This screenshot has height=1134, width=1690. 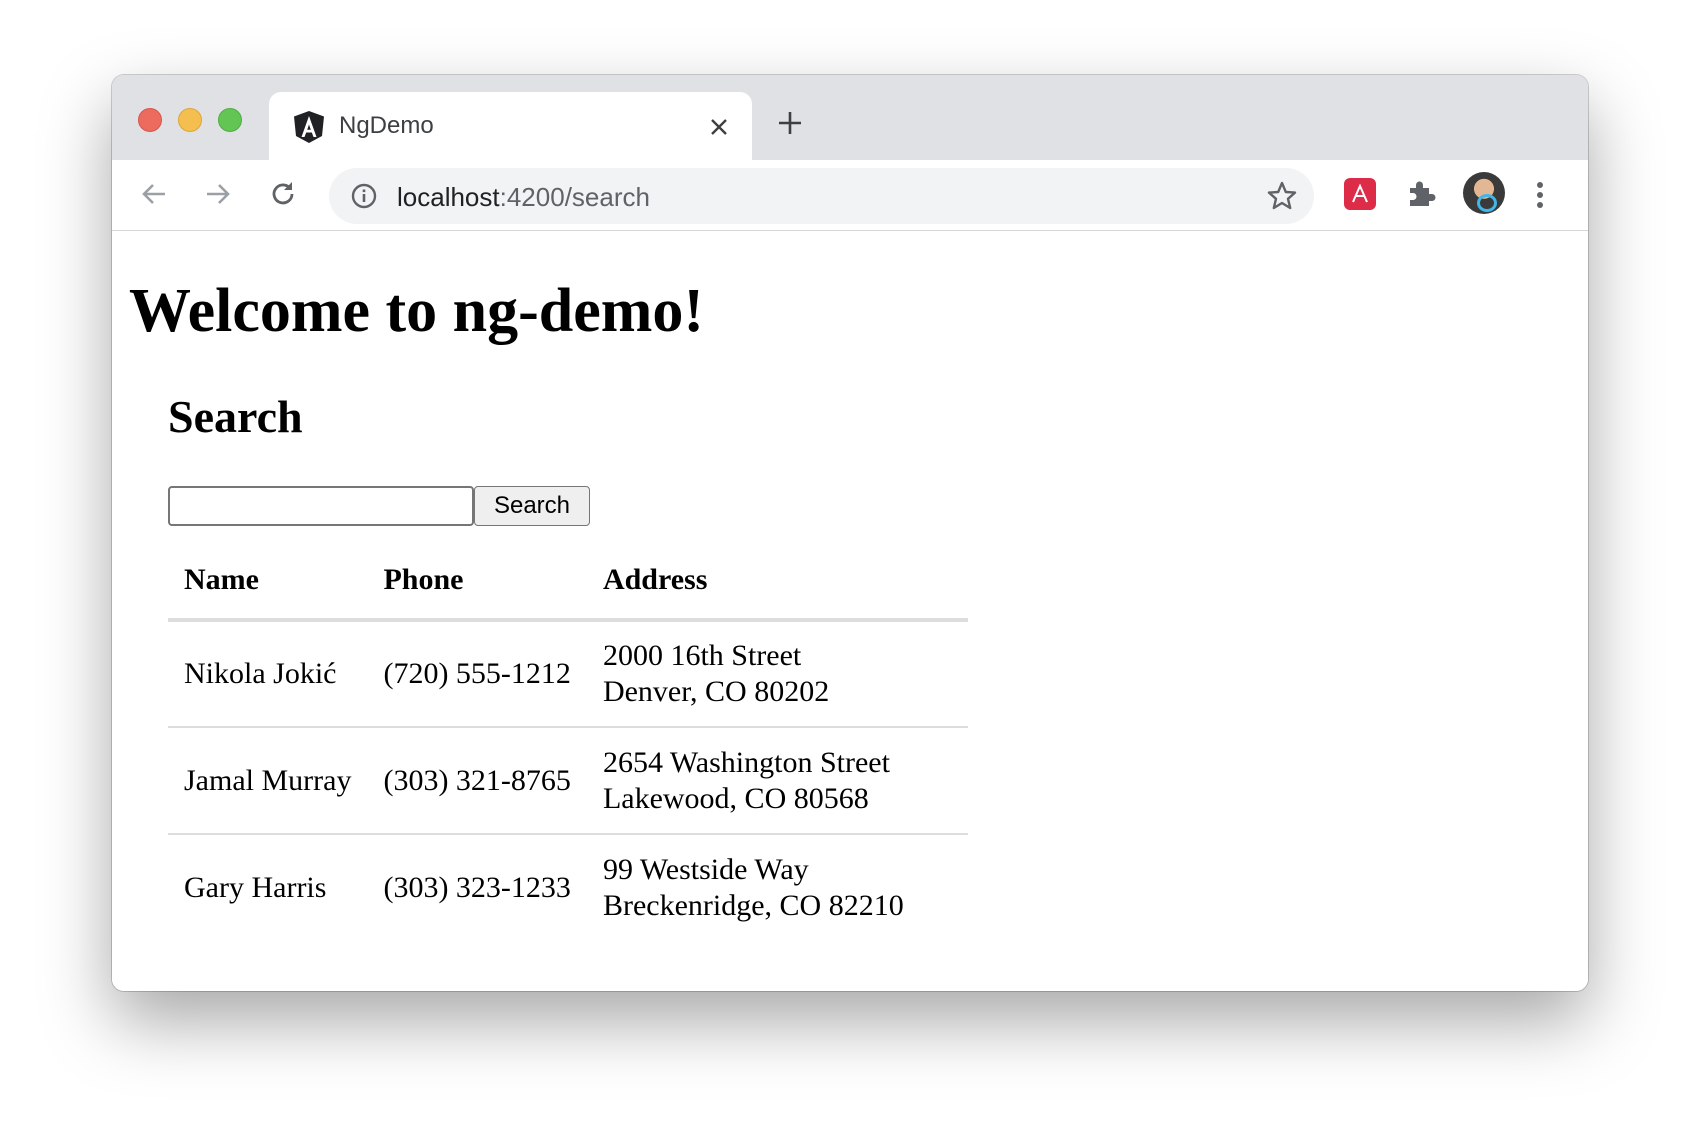 What do you see at coordinates (821, 196) in the screenshot?
I see `address-bar: localhost:4200/search` at bounding box center [821, 196].